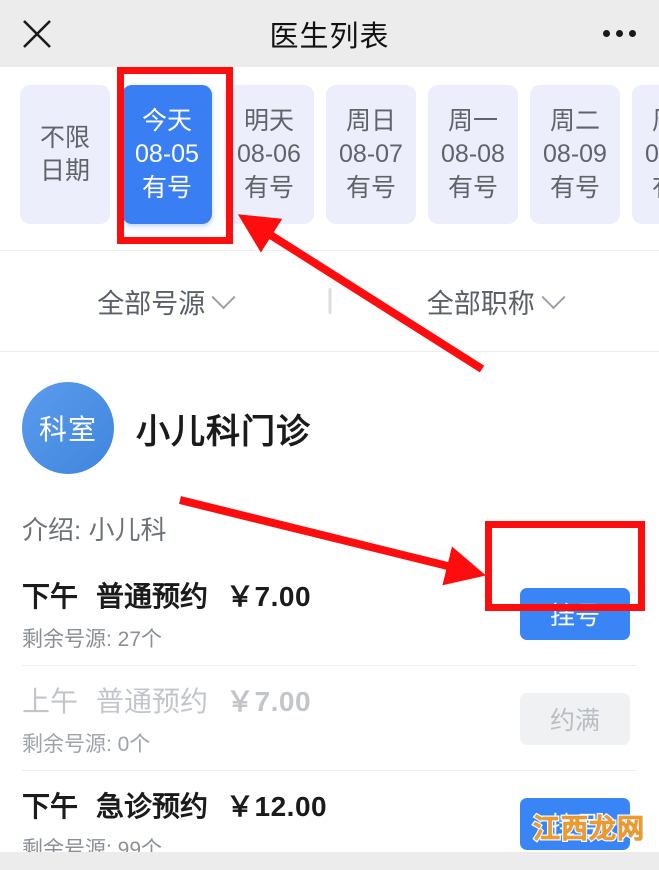 Image resolution: width=659 pixels, height=870 pixels. I want to click on filter-divider, so click(329, 301).